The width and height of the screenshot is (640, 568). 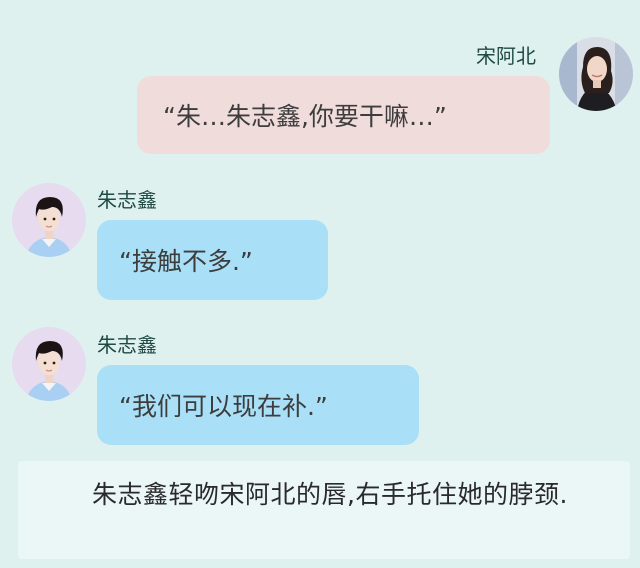 I want to click on message-text: “我们可以现在补.”, so click(x=223, y=406).